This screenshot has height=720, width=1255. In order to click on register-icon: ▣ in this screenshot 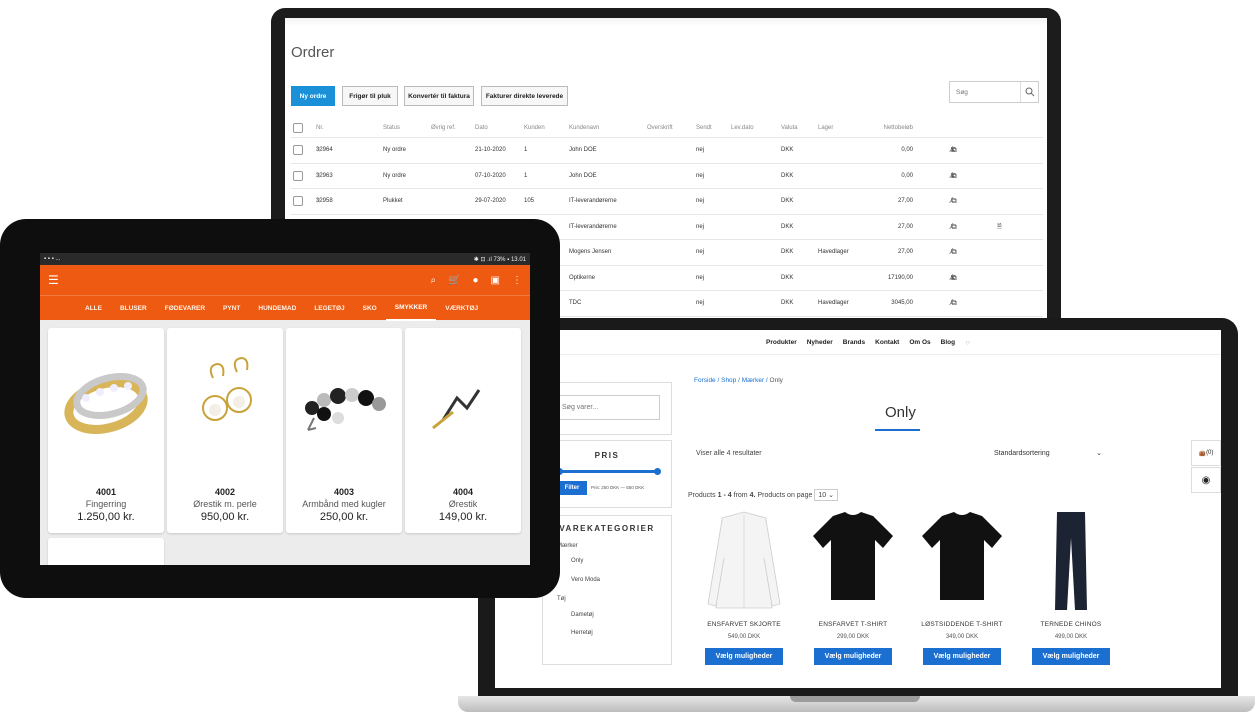, I will do `click(495, 280)`.